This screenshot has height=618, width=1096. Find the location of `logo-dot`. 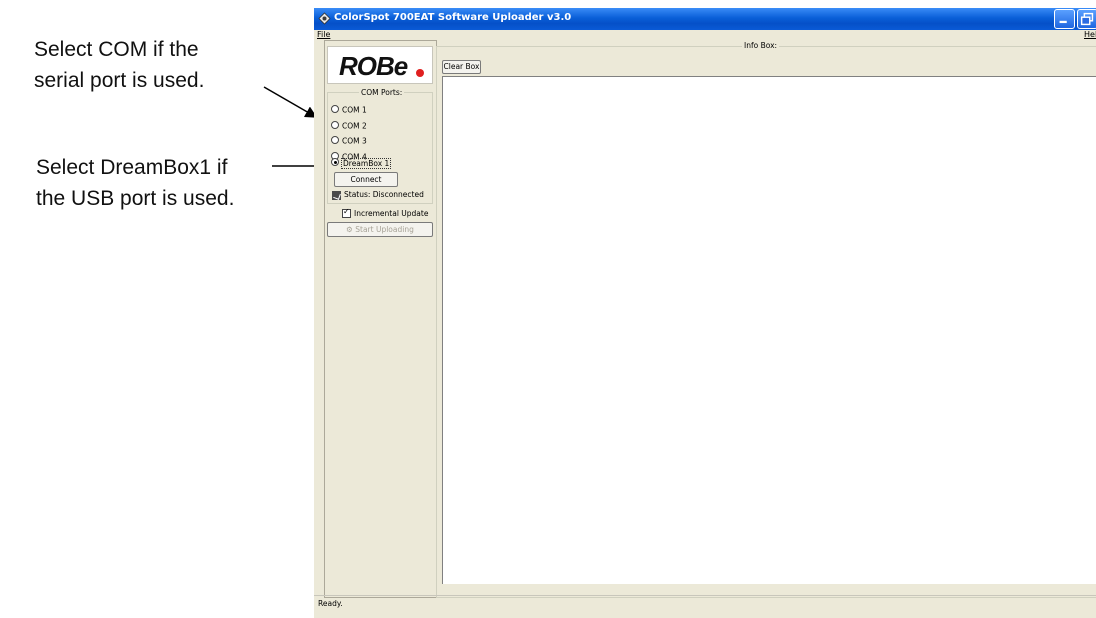

logo-dot is located at coordinates (420, 73).